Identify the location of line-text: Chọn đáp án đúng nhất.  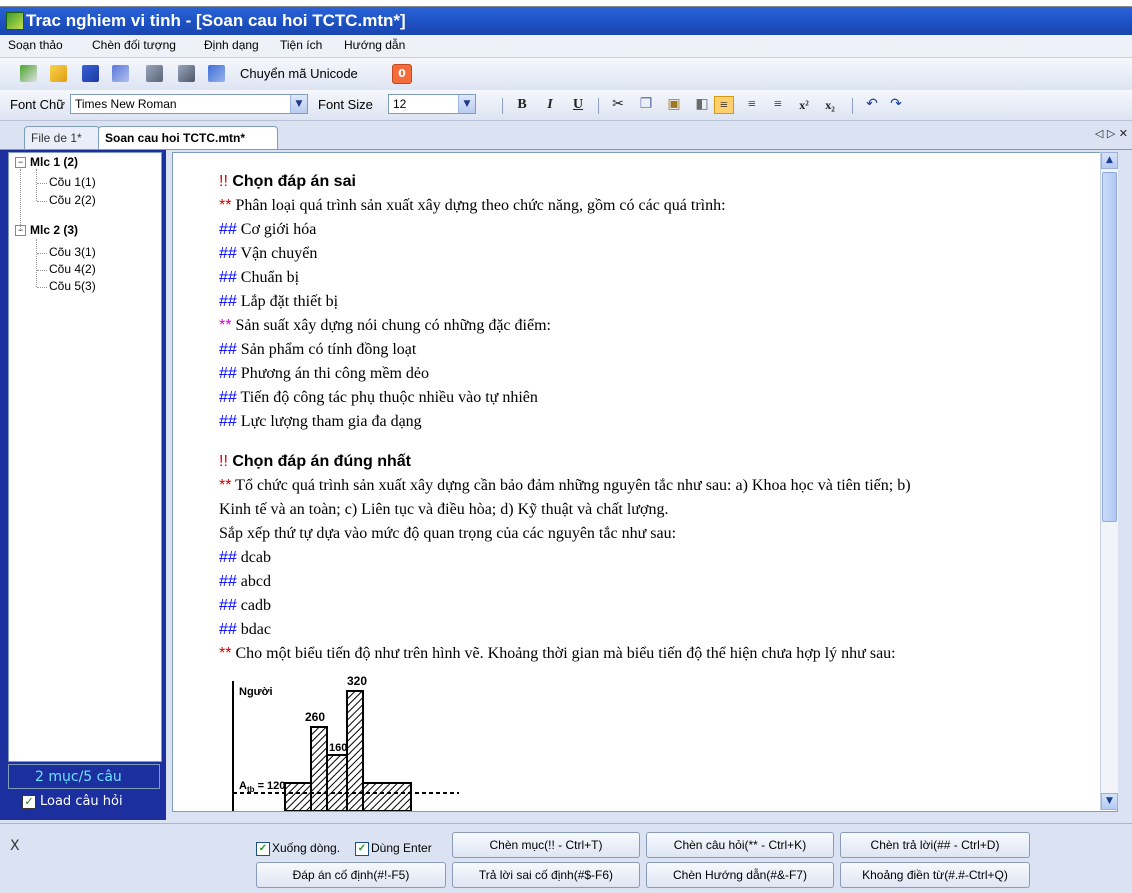
(319, 461).